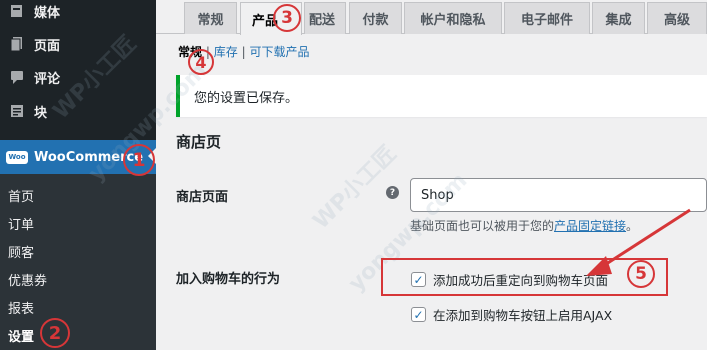  I want to click on tab-general: 常规, so click(210, 18).